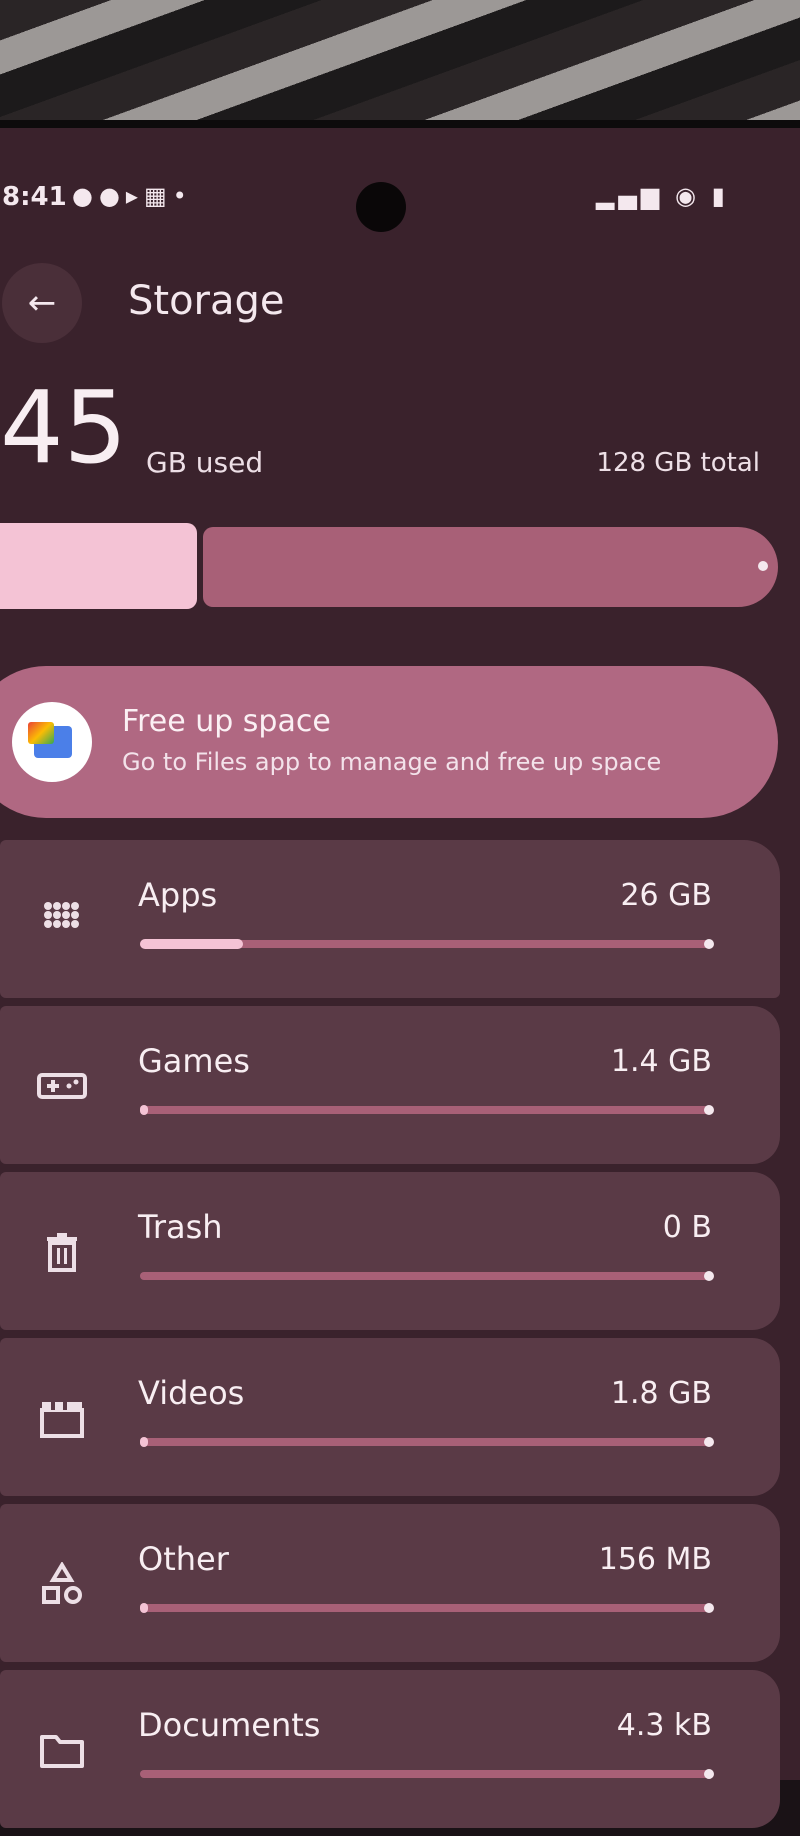 This screenshot has height=1836, width=800. Describe the element at coordinates (655, 1559) in the screenshot. I see `category-size: 156 MB` at that location.